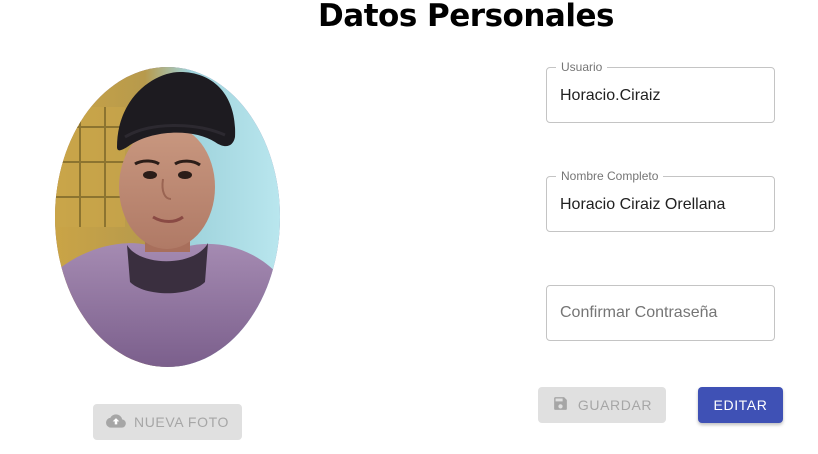  I want to click on save-label: Guardar, so click(615, 405).